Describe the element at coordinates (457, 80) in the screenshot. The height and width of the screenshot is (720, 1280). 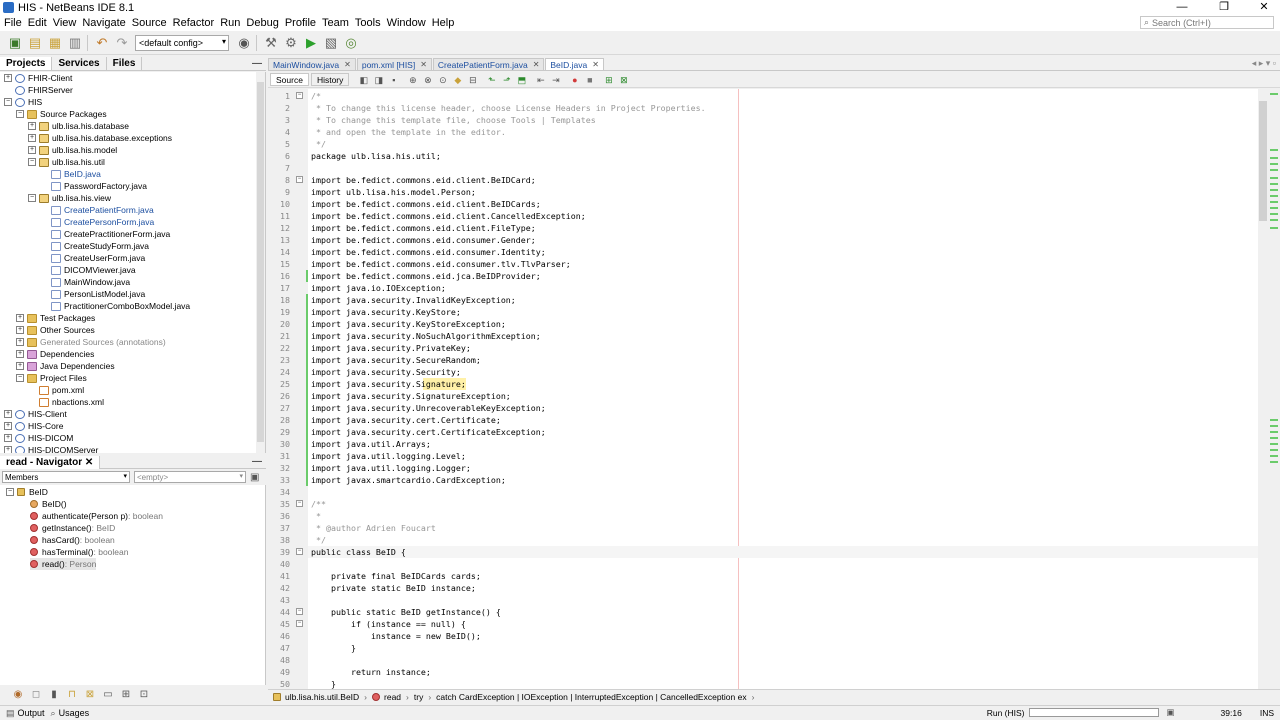
I see `toggle-highlight-icon: ◆` at that location.